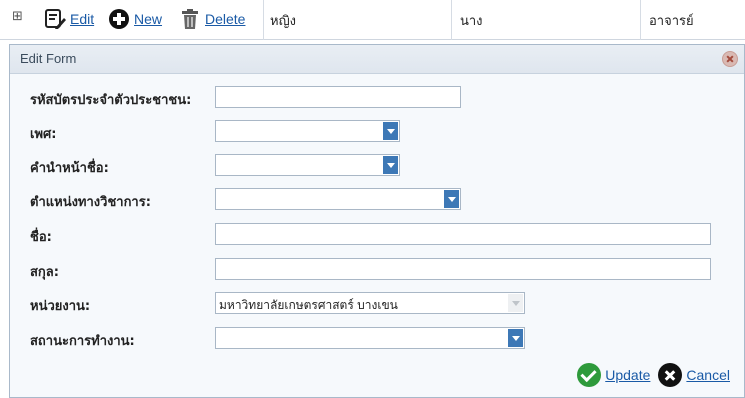 Image resolution: width=745 pixels, height=398 pixels. I want to click on first-name-label: ชื่อ:, so click(41, 237).